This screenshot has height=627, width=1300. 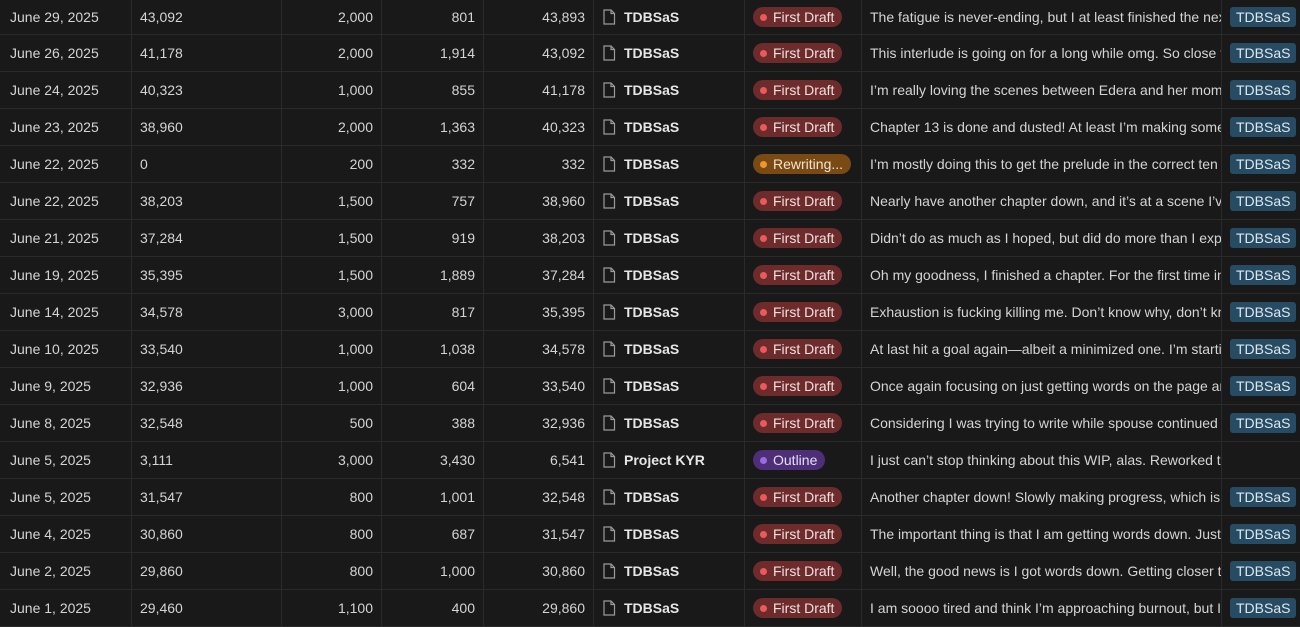 What do you see at coordinates (332, 386) in the screenshot?
I see `goal-cell: 1,000` at bounding box center [332, 386].